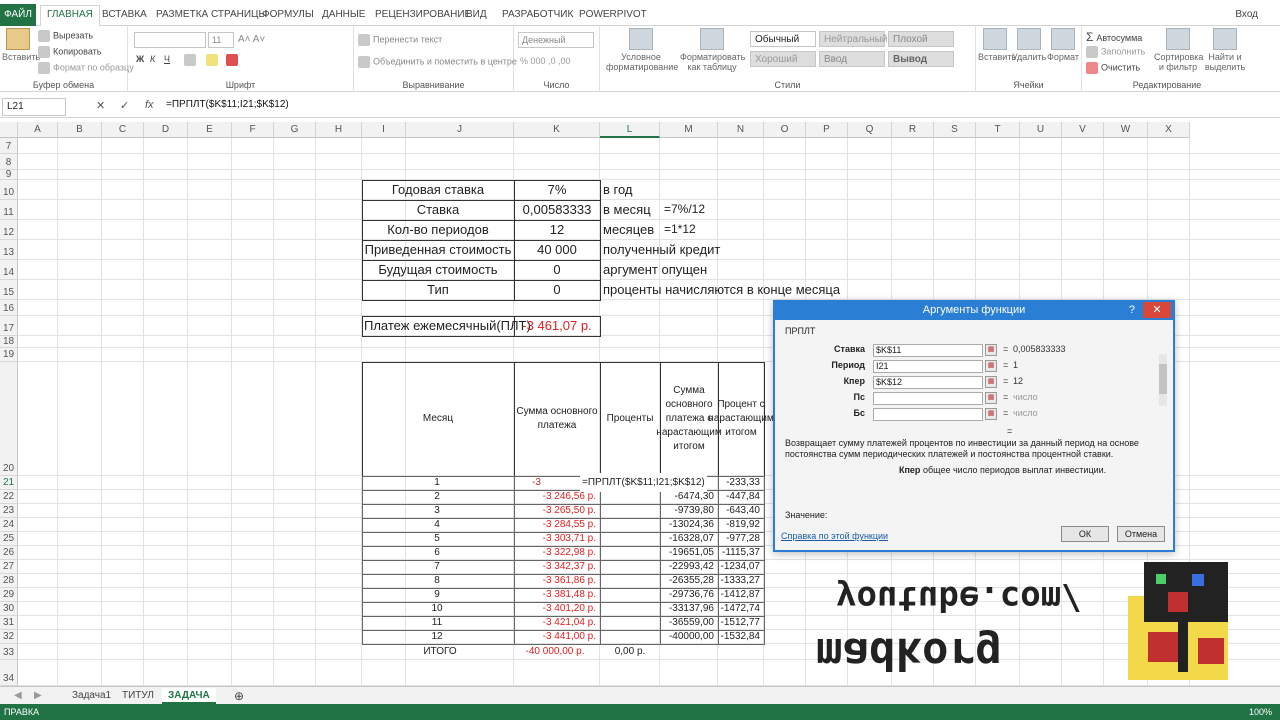 This screenshot has width=1280, height=720. What do you see at coordinates (170, 40) in the screenshot?
I see `font-name-select` at bounding box center [170, 40].